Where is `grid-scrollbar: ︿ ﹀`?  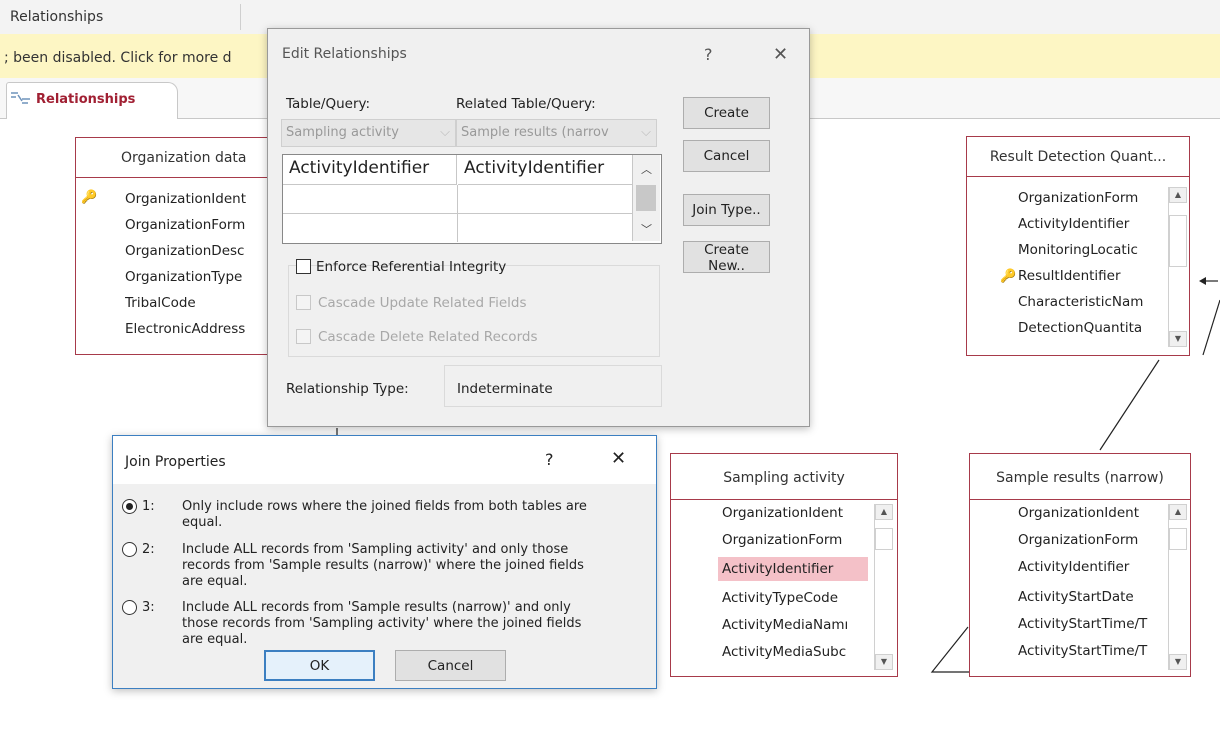
grid-scrollbar: ︿ ﹀ is located at coordinates (646, 198).